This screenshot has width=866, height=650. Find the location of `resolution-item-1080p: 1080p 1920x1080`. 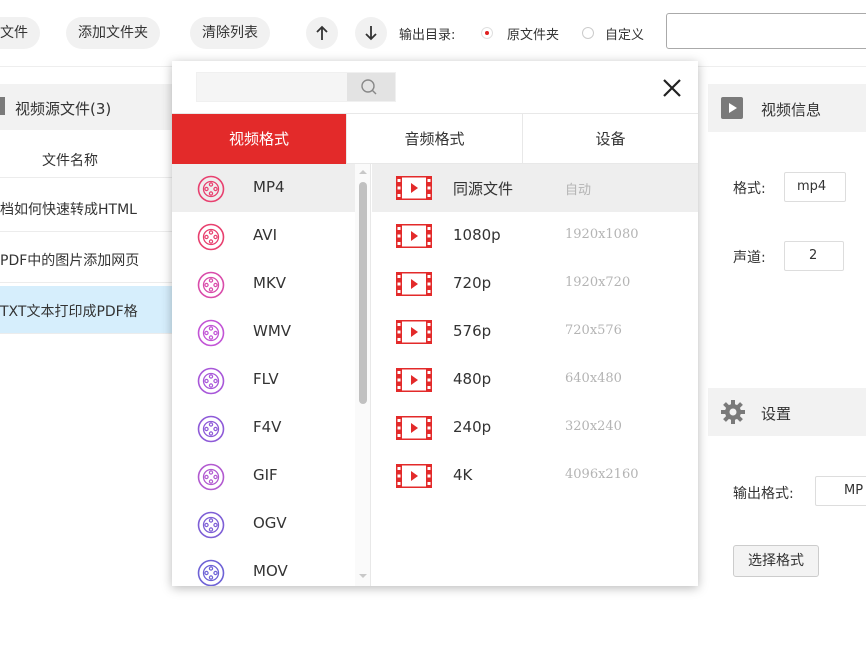

resolution-item-1080p: 1080p 1920x1080 is located at coordinates (535, 236).